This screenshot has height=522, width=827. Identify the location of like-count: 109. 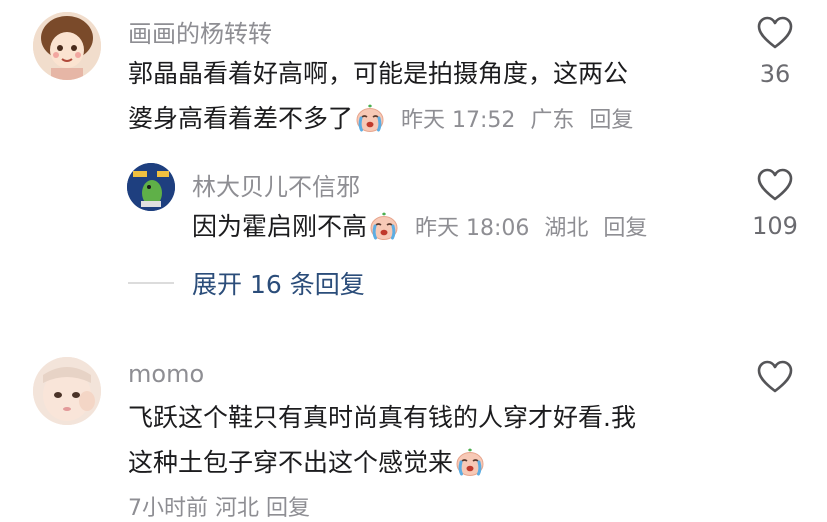
(775, 226).